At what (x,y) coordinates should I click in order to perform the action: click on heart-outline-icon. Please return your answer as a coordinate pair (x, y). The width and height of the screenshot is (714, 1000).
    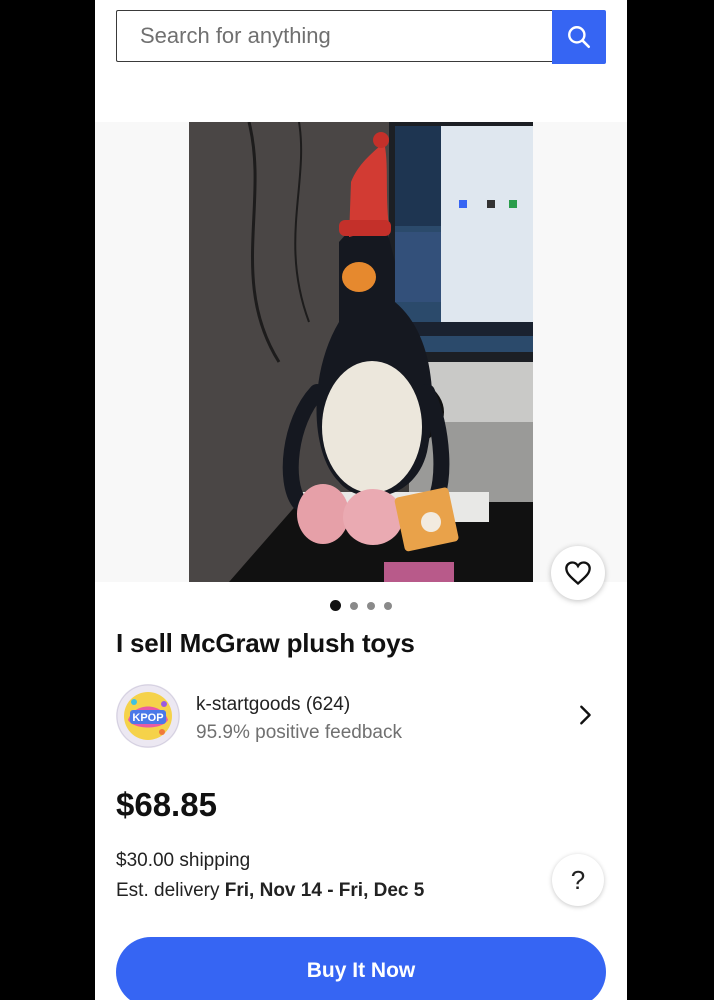
    Looking at the image, I should click on (578, 573).